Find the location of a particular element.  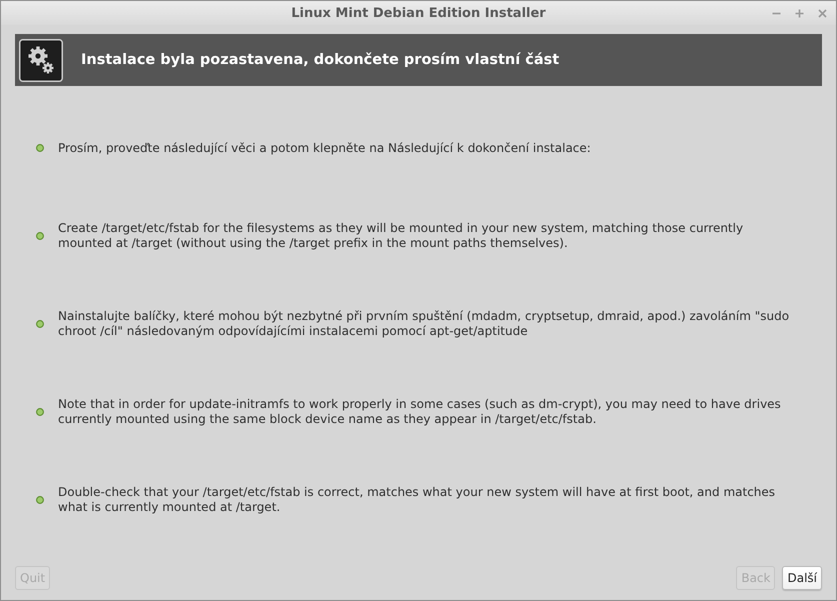

header-title: Instalace byla pozastavena, dokončete prosím vlastní část is located at coordinates (320, 60).